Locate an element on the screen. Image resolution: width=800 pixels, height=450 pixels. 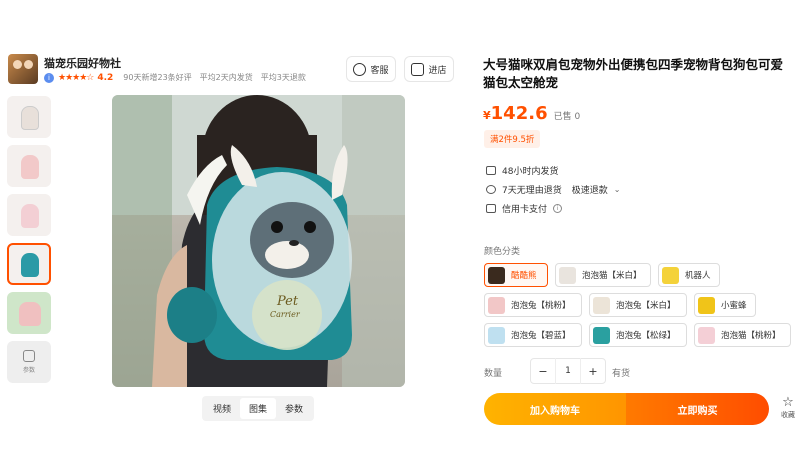
service-shipping: 48小时内发货 is located at coordinates (522, 170).